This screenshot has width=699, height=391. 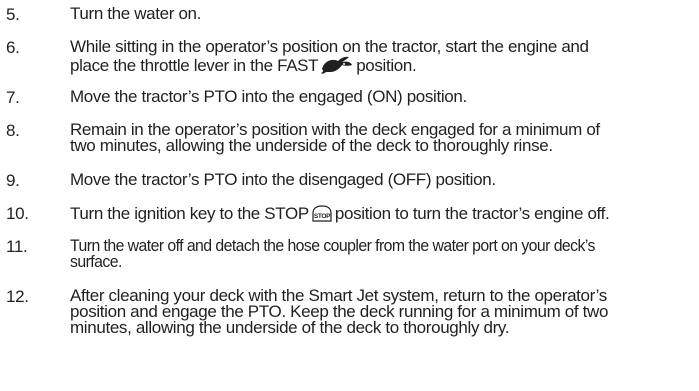 I want to click on step-number: 6., so click(x=13, y=47).